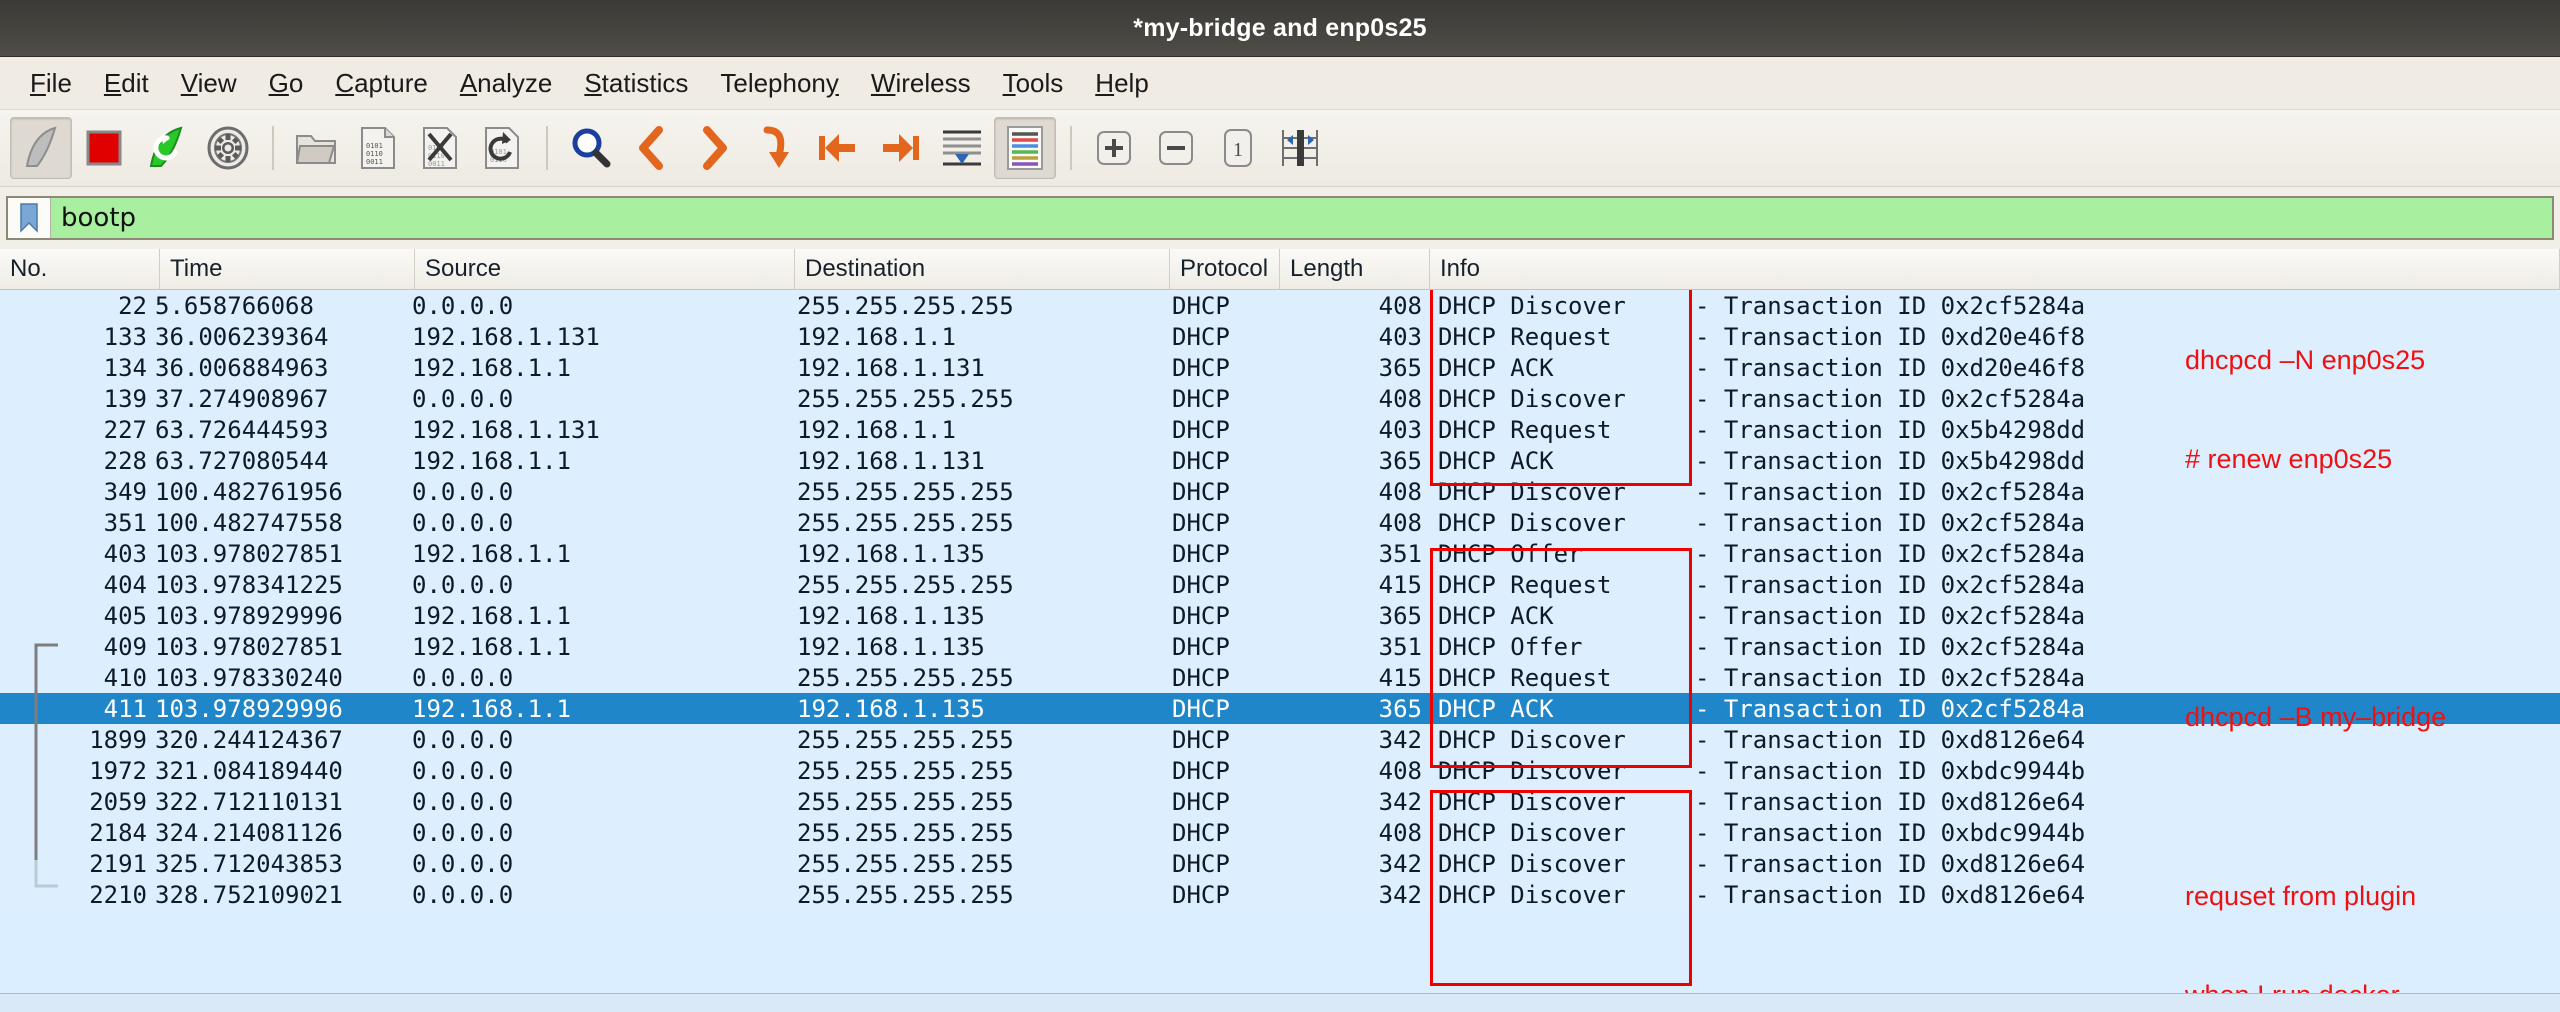  What do you see at coordinates (1532, 832) in the screenshot?
I see `packet-type-label: DHCP Discover` at bounding box center [1532, 832].